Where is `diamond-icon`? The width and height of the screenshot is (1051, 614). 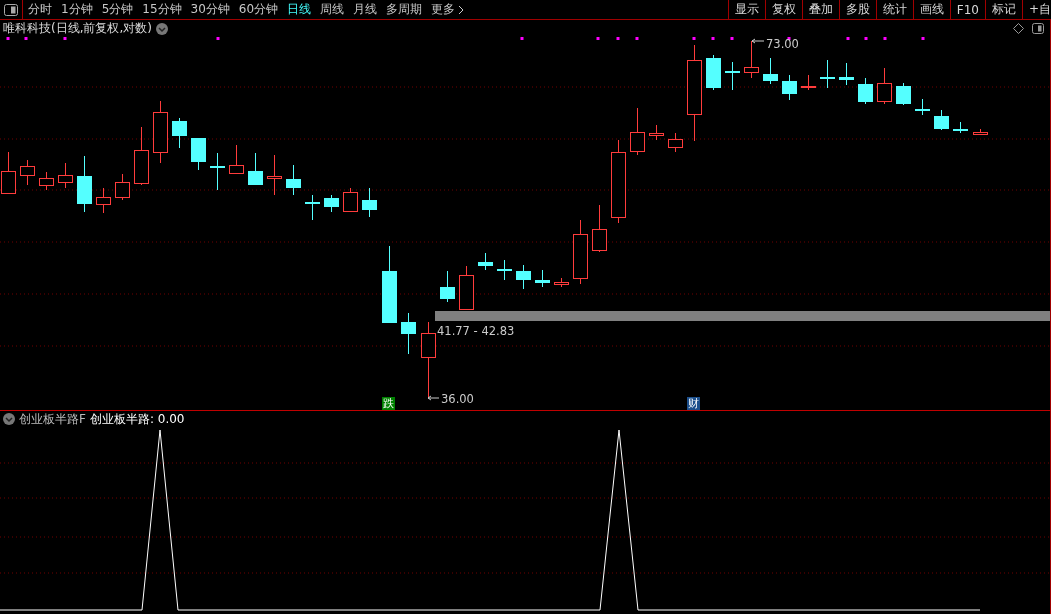 diamond-icon is located at coordinates (1018, 28).